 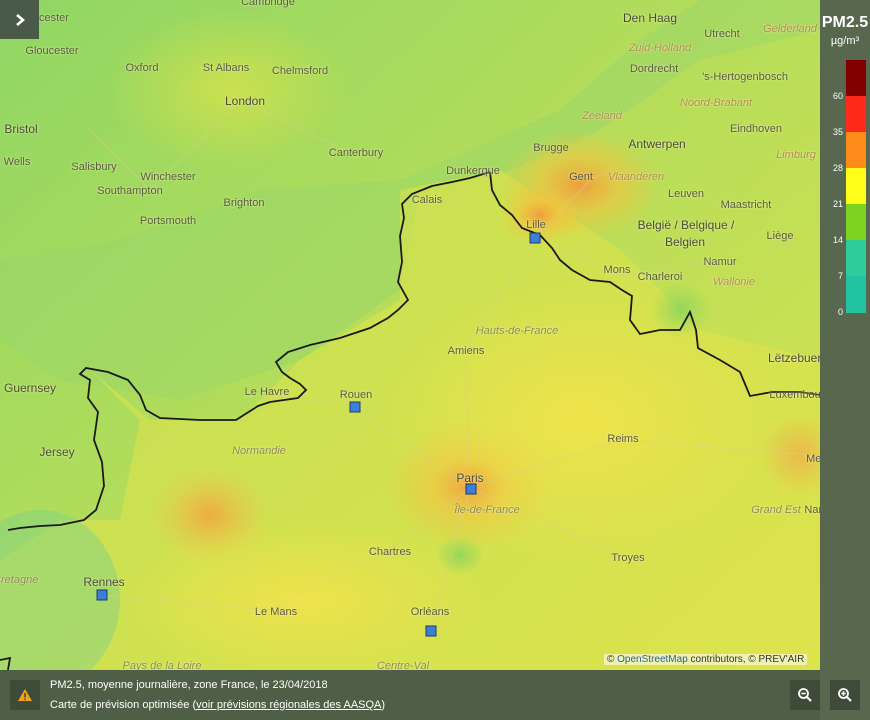 What do you see at coordinates (746, 659) in the screenshot?
I see `attribution-rest: contributors, © PREV'AIR` at bounding box center [746, 659].